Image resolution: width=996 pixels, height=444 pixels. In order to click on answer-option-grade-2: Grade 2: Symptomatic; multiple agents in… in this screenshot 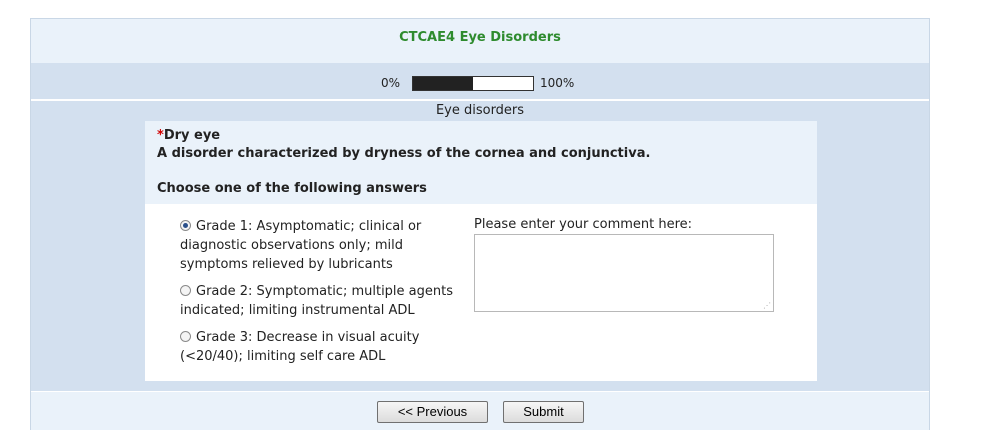, I will do `click(325, 301)`.